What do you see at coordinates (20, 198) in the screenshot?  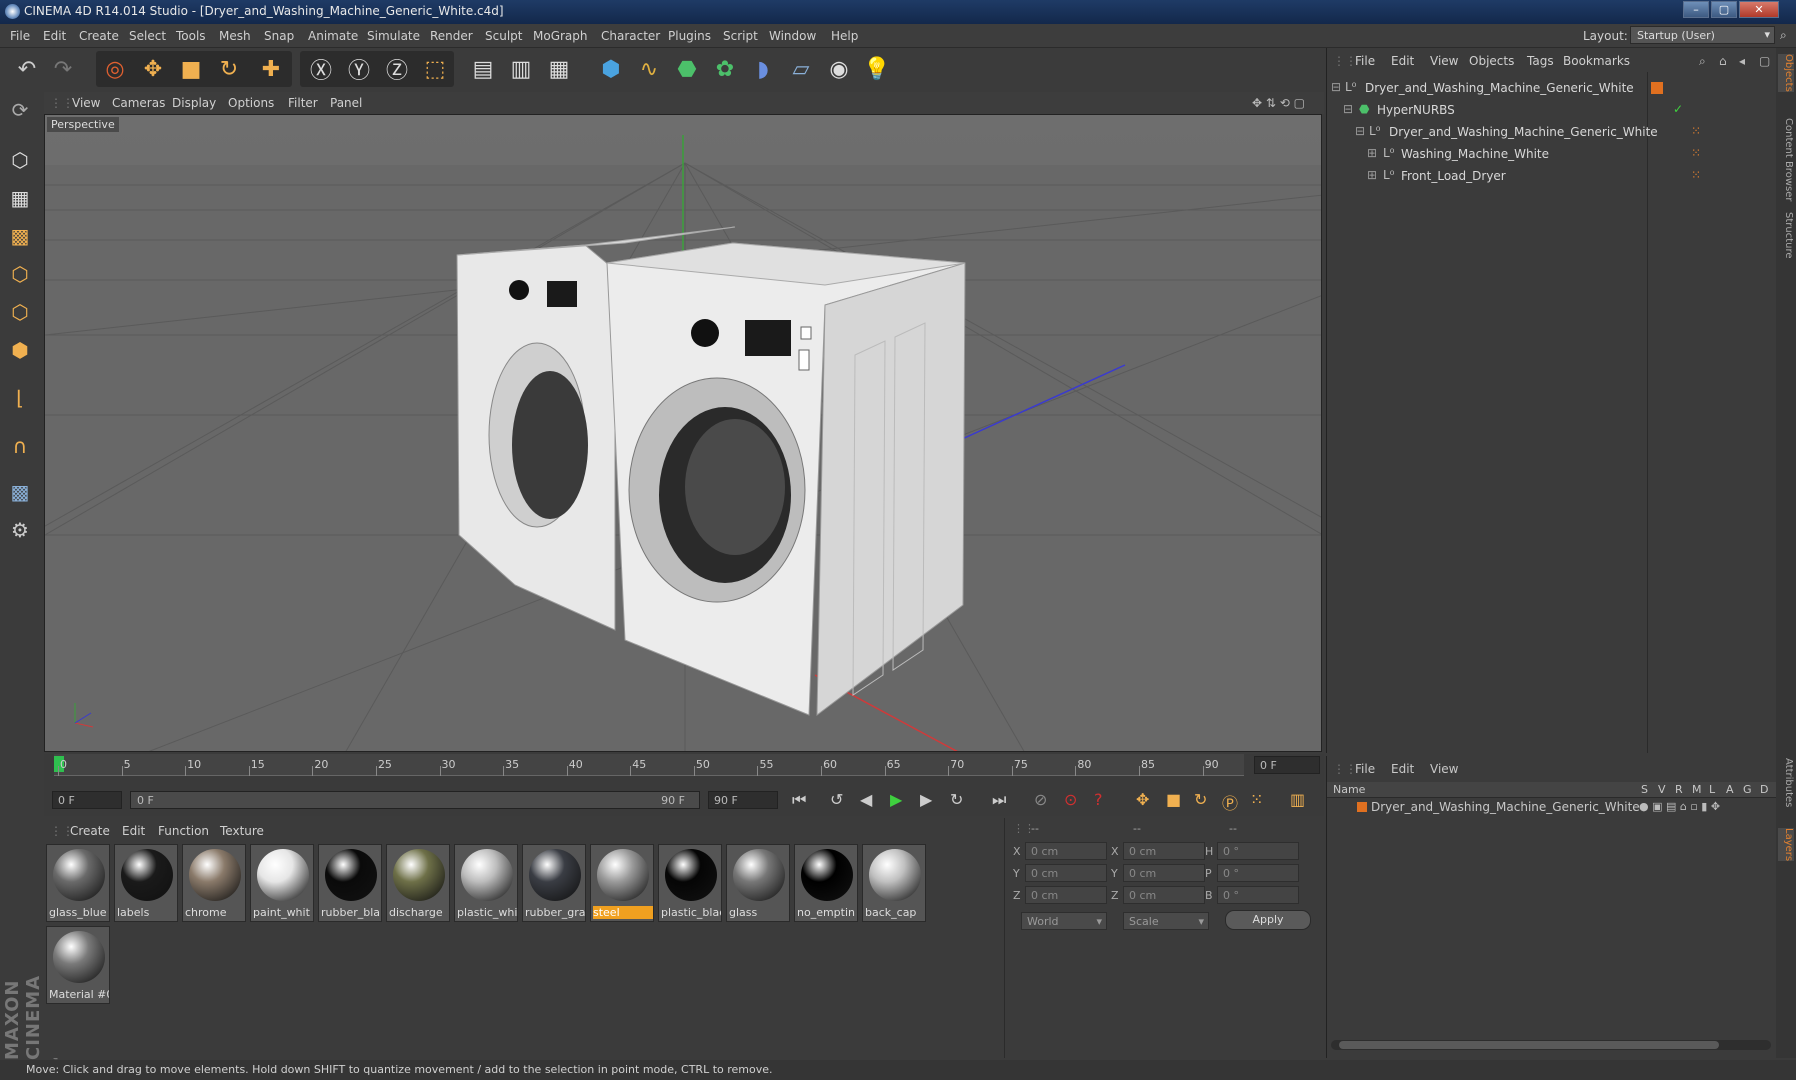 I see `texture-mode-icon: ▦` at bounding box center [20, 198].